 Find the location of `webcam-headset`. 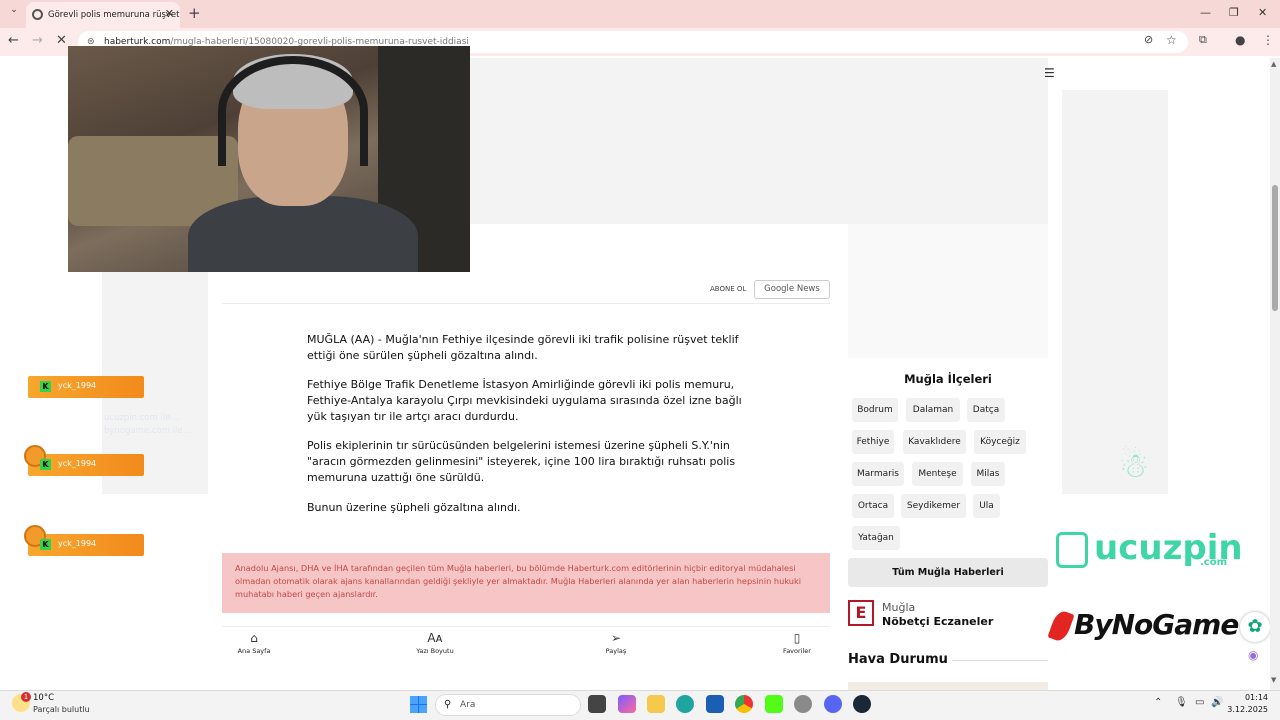

webcam-headset is located at coordinates (293, 111).